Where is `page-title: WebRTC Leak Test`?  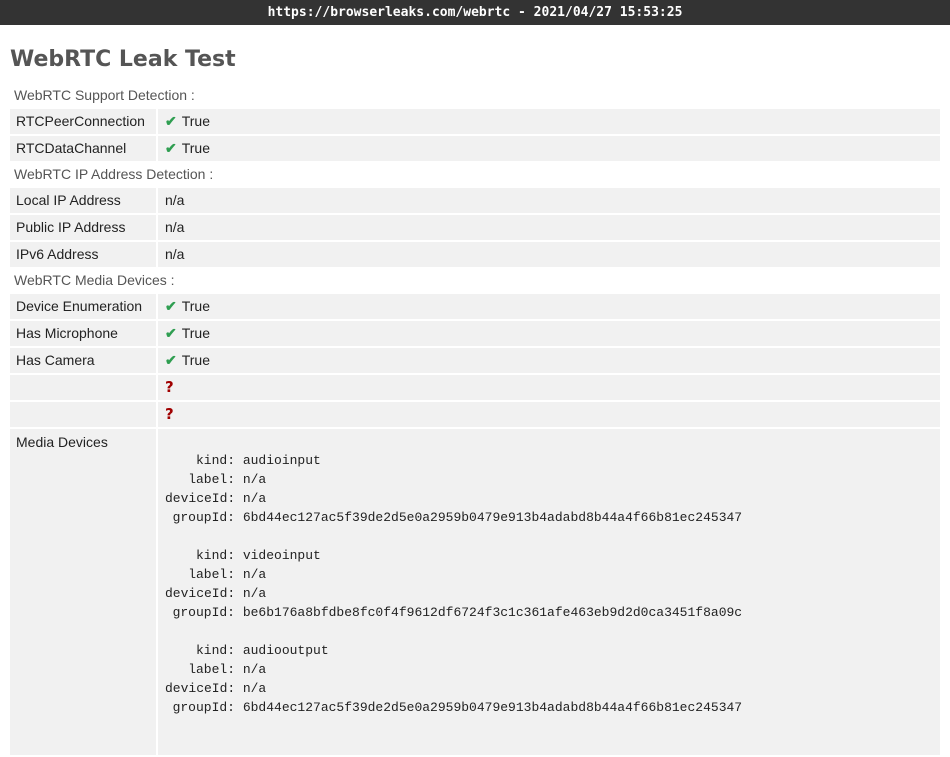
page-title: WebRTC Leak Test is located at coordinates (123, 59).